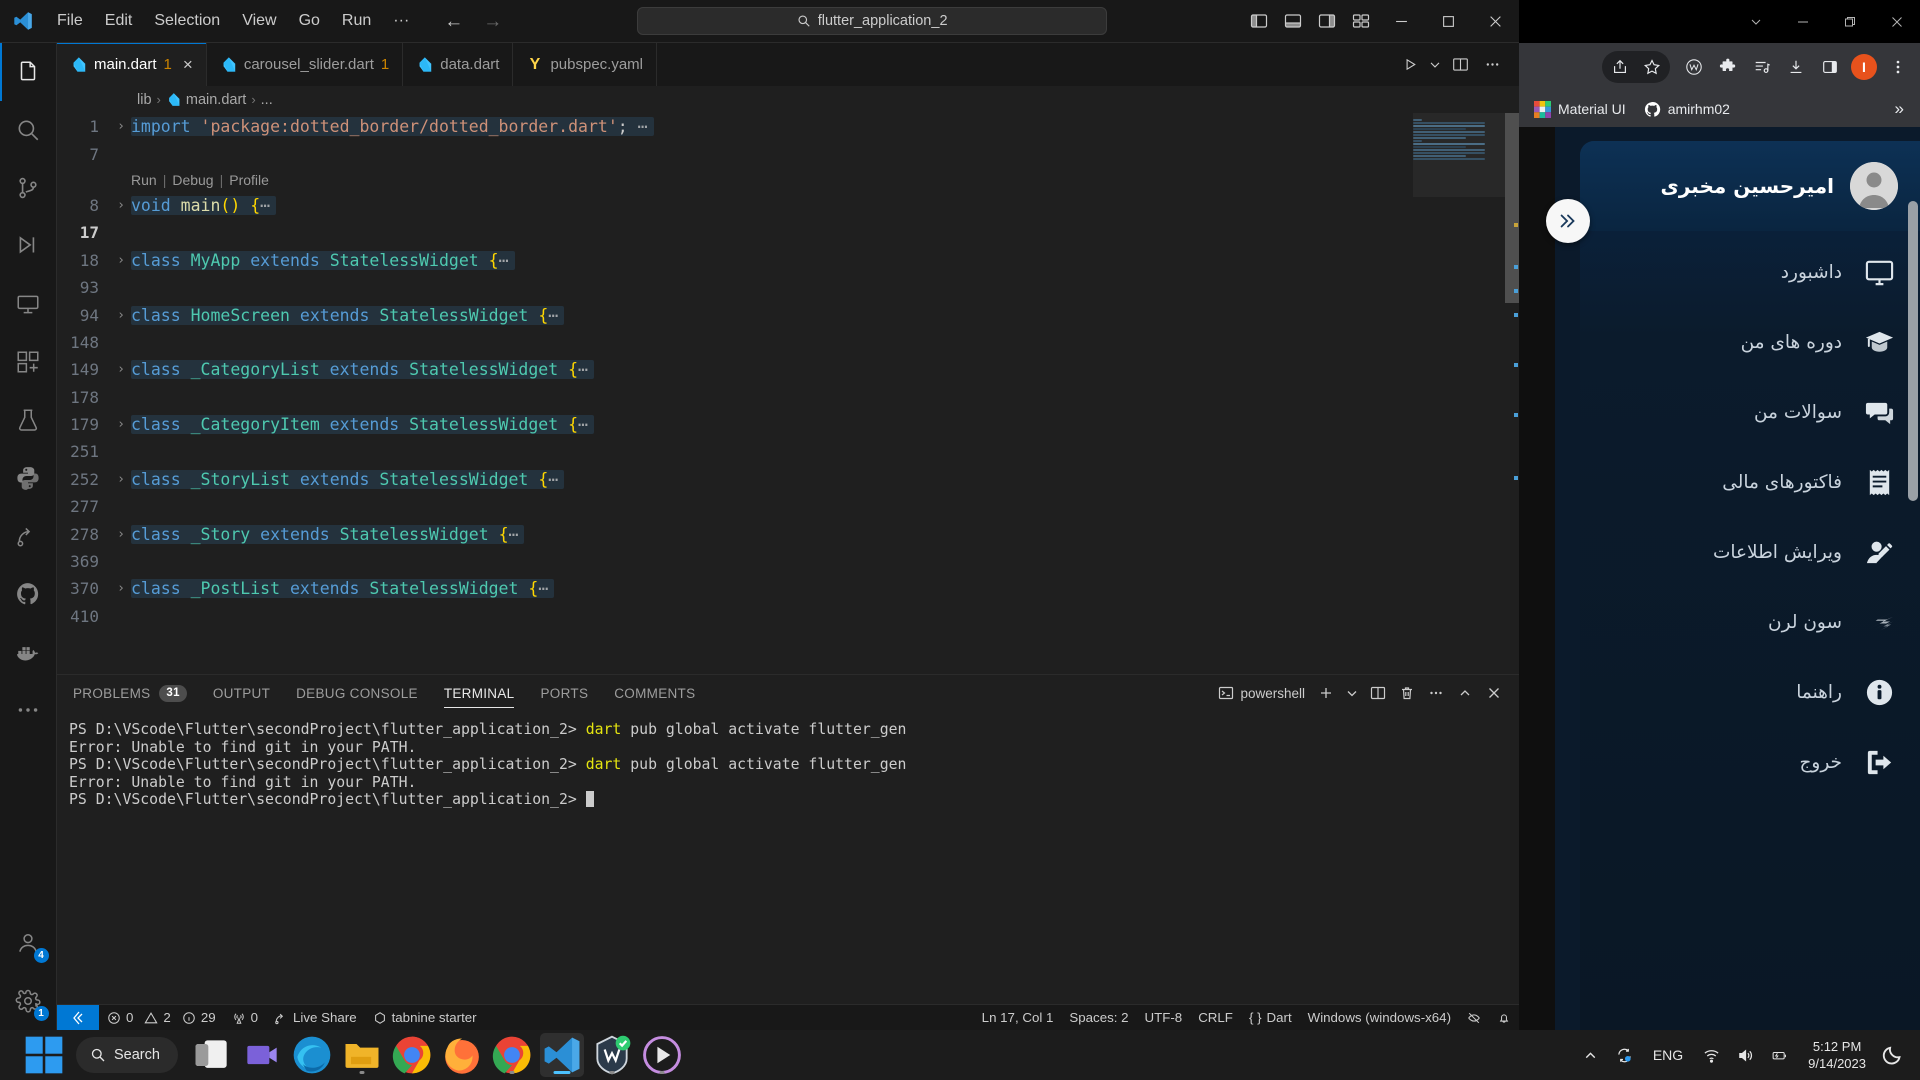  Describe the element at coordinates (28, 304) in the screenshot. I see `activity-remote-explorer` at that location.